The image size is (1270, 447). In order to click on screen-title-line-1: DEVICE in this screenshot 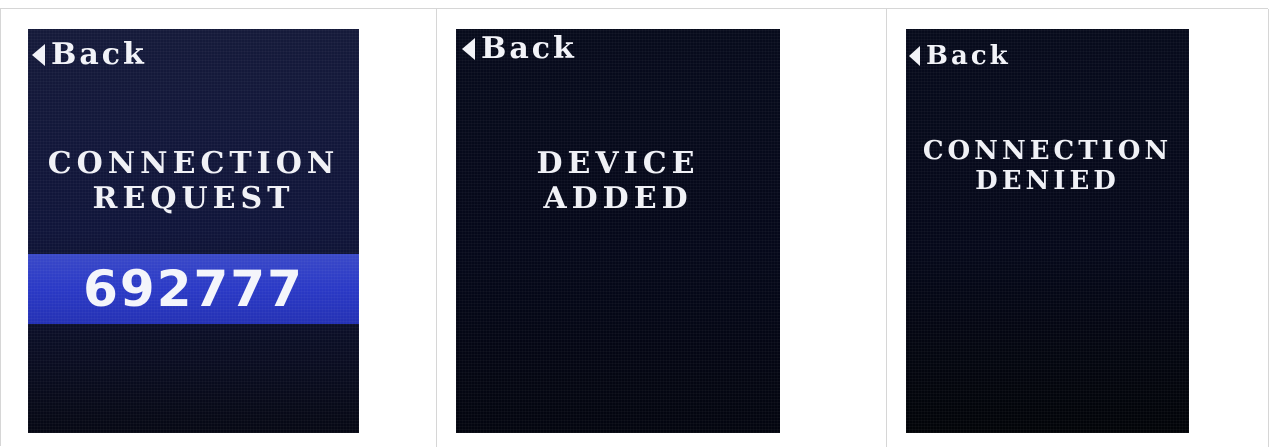, I will do `click(618, 163)`.